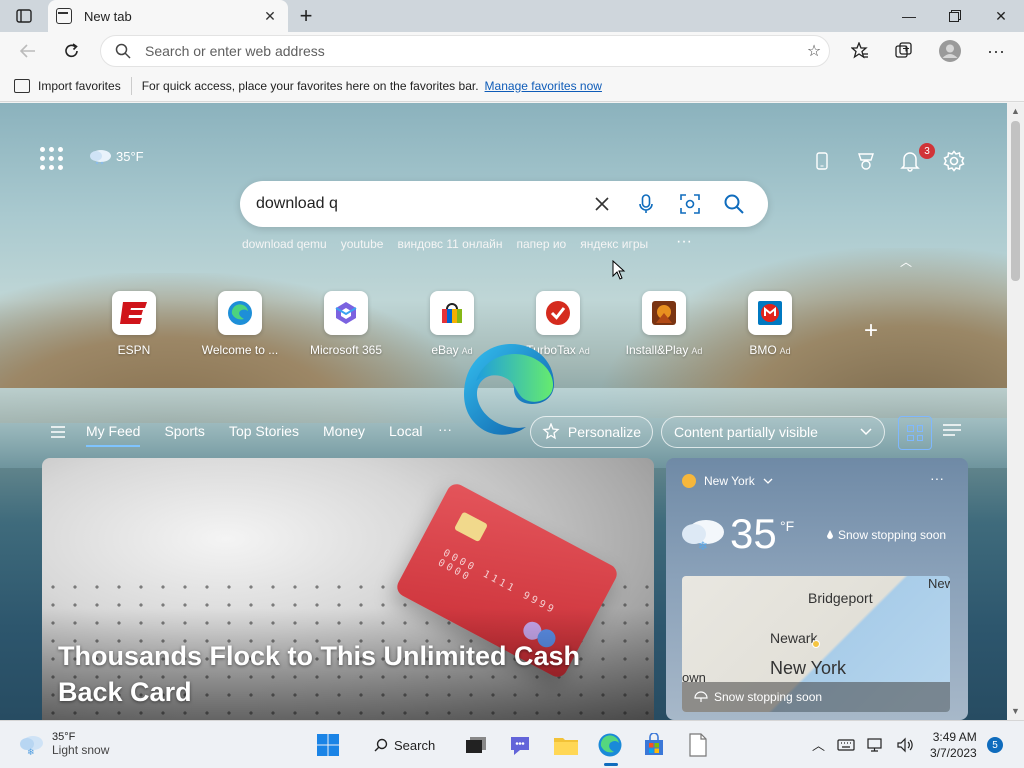  What do you see at coordinates (734, 204) in the screenshot?
I see `search-submit-button` at bounding box center [734, 204].